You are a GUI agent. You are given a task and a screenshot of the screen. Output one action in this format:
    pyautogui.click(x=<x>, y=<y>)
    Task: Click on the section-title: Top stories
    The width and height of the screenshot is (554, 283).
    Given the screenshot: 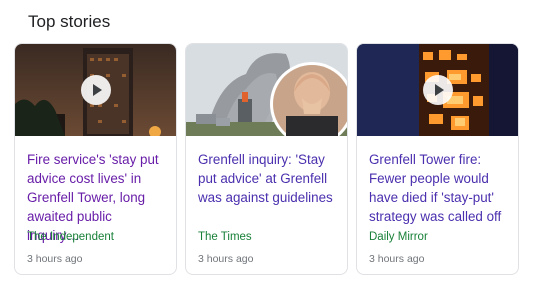 What is the action you would take?
    pyautogui.click(x=69, y=21)
    